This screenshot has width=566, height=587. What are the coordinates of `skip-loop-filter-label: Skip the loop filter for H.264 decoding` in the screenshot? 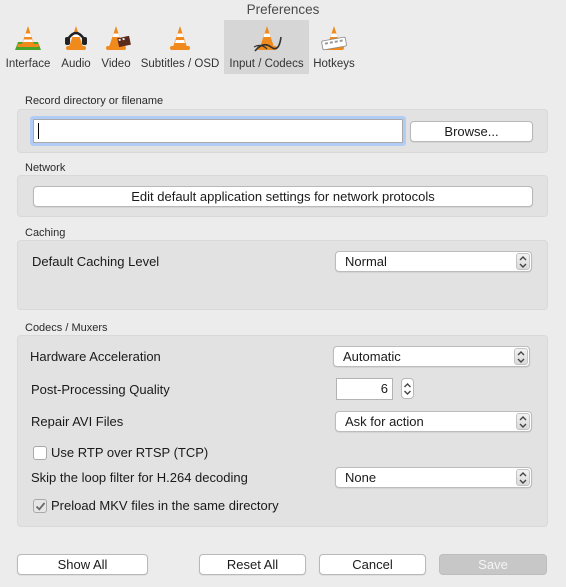 It's located at (139, 477).